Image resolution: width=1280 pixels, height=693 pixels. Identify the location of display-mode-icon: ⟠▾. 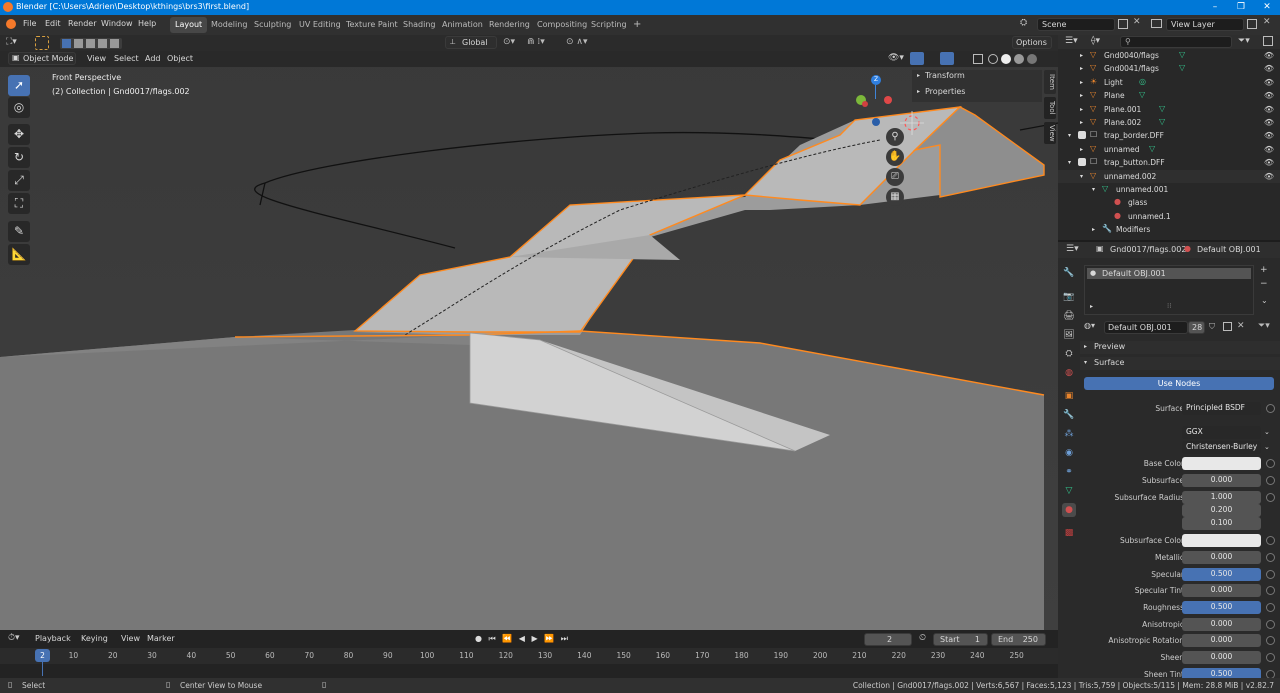
(1095, 41).